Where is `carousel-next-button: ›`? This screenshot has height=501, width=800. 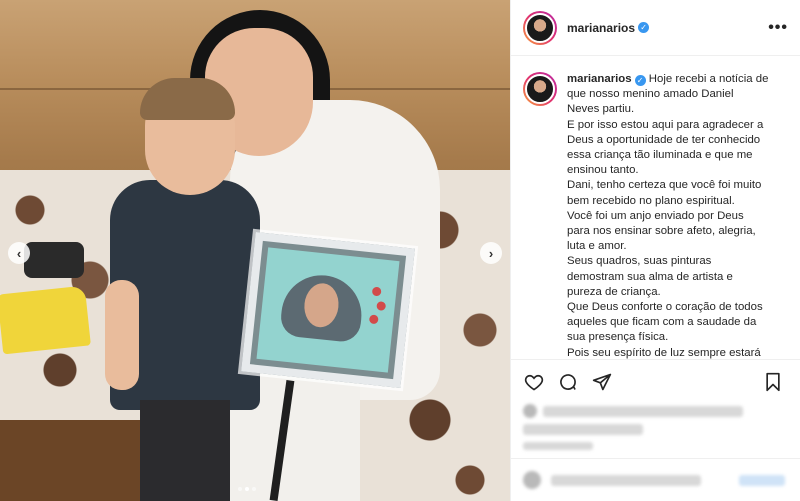 carousel-next-button: › is located at coordinates (491, 253).